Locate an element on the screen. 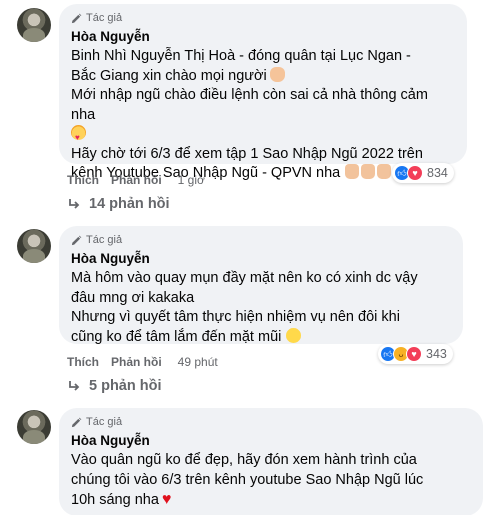 This screenshot has height=515, width=502. reaction-summary: 👍︎ ᴗ ♥ 343 is located at coordinates (415, 354).